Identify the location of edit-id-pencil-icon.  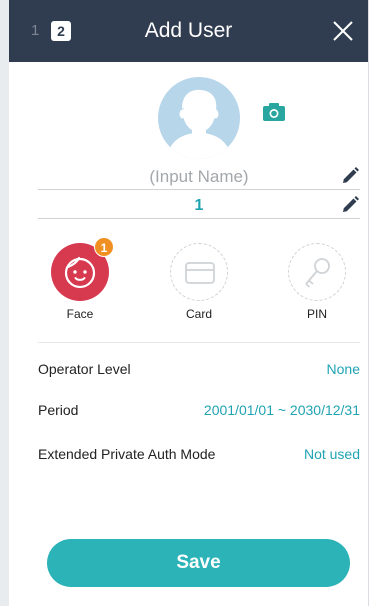
(350, 205).